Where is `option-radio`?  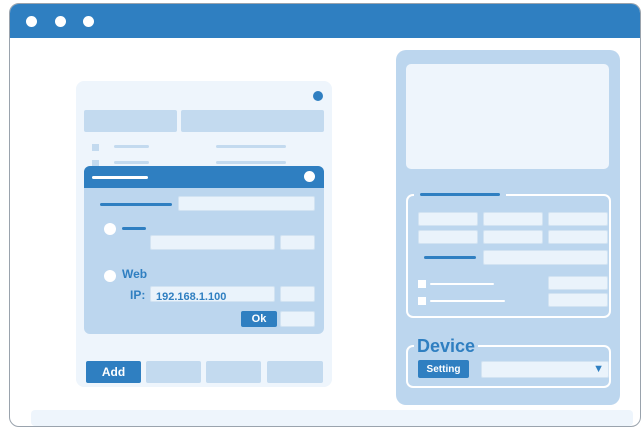 option-radio is located at coordinates (110, 229).